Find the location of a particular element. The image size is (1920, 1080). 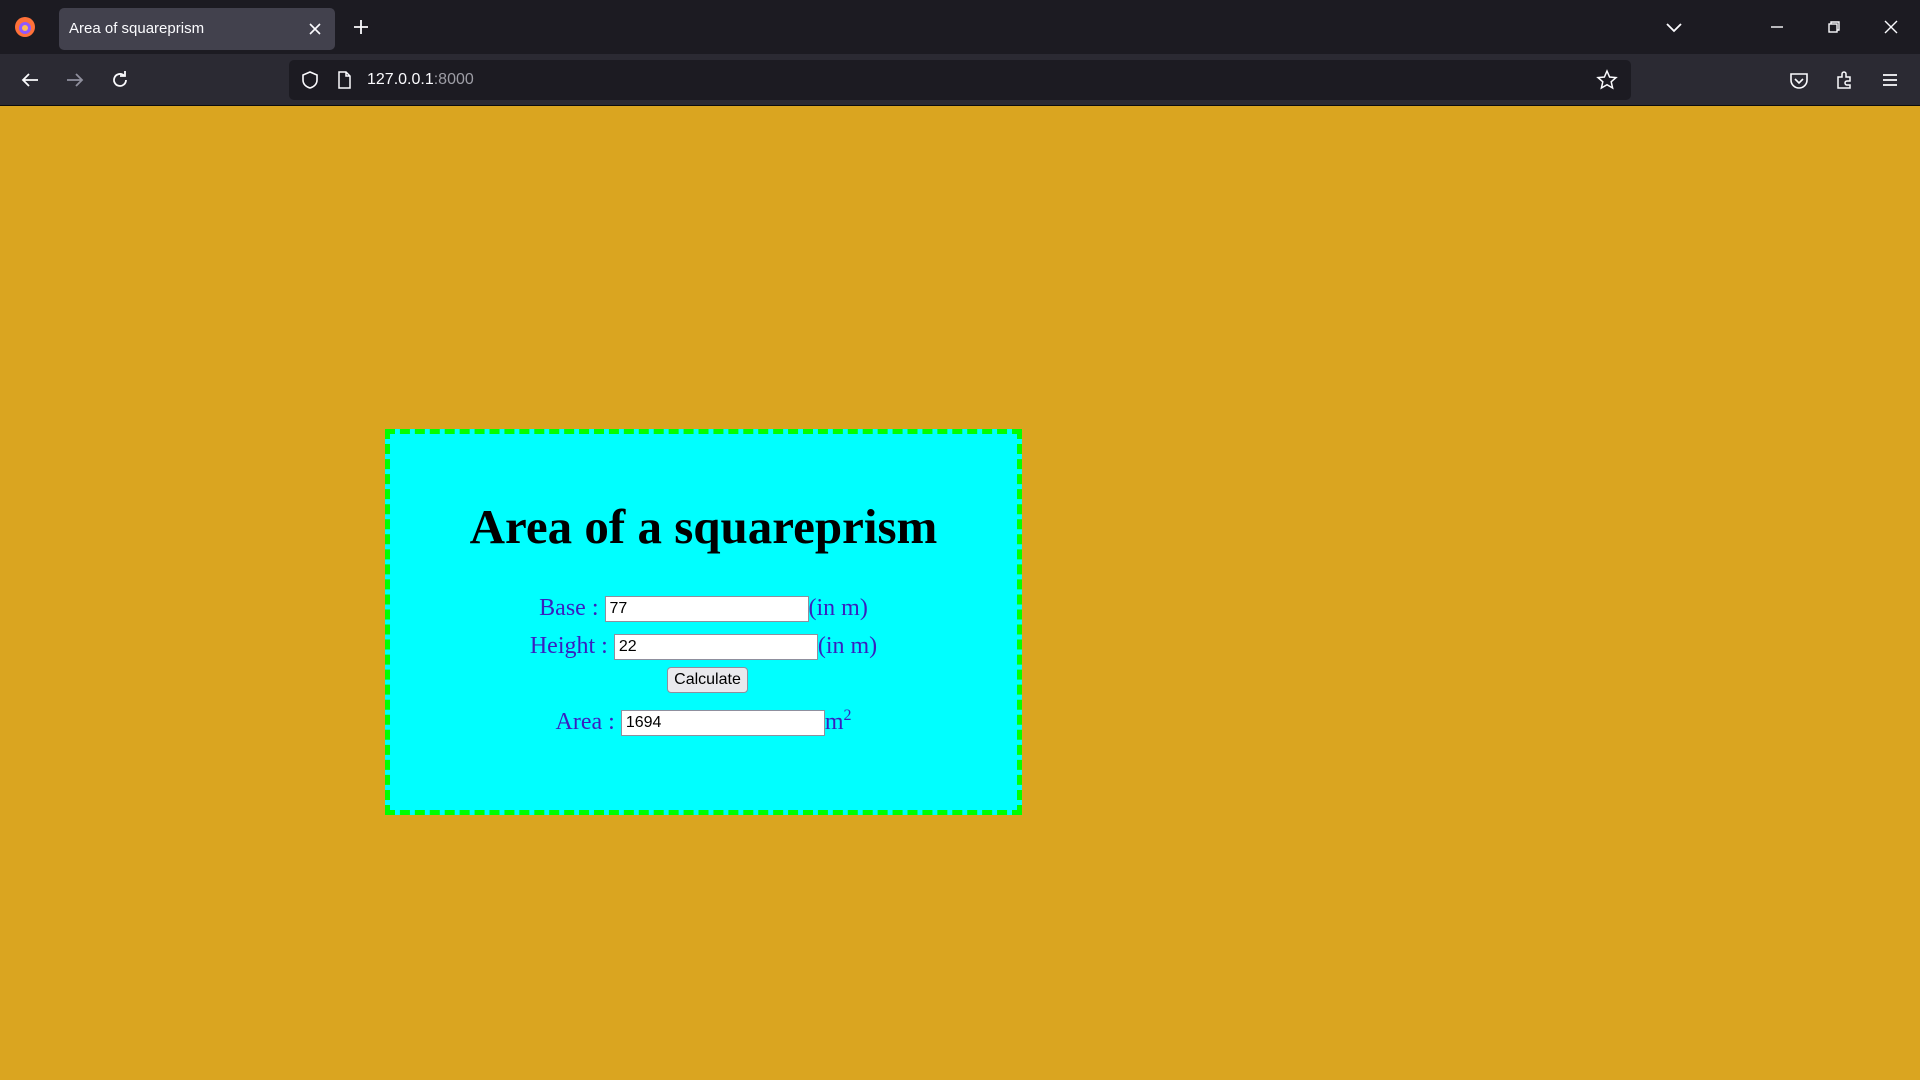

height-input is located at coordinates (715, 647).